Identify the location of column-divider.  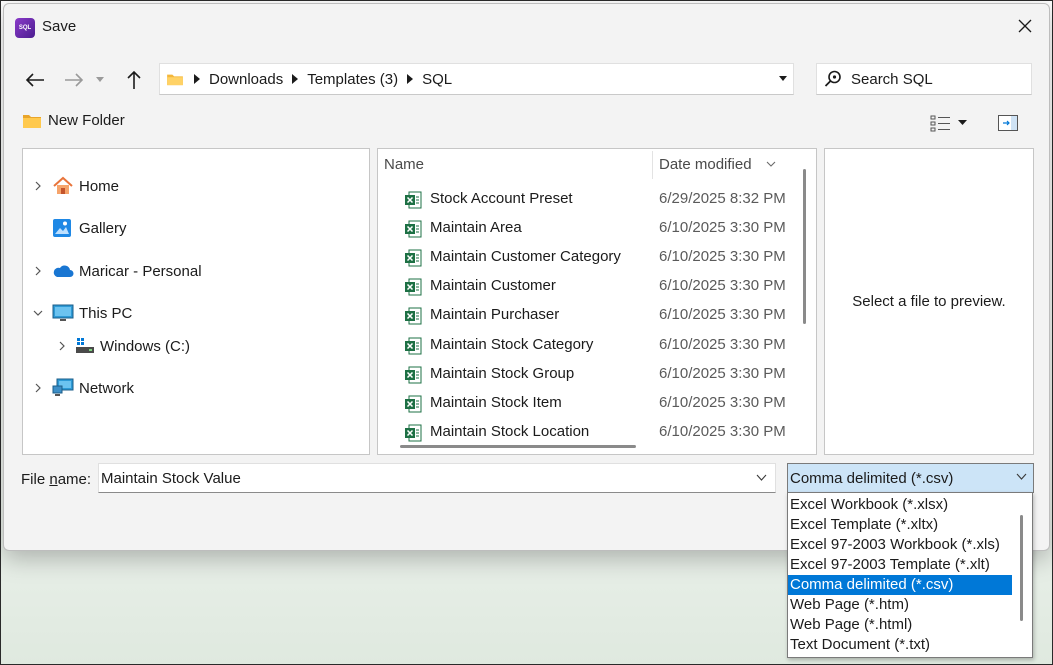
(652, 165).